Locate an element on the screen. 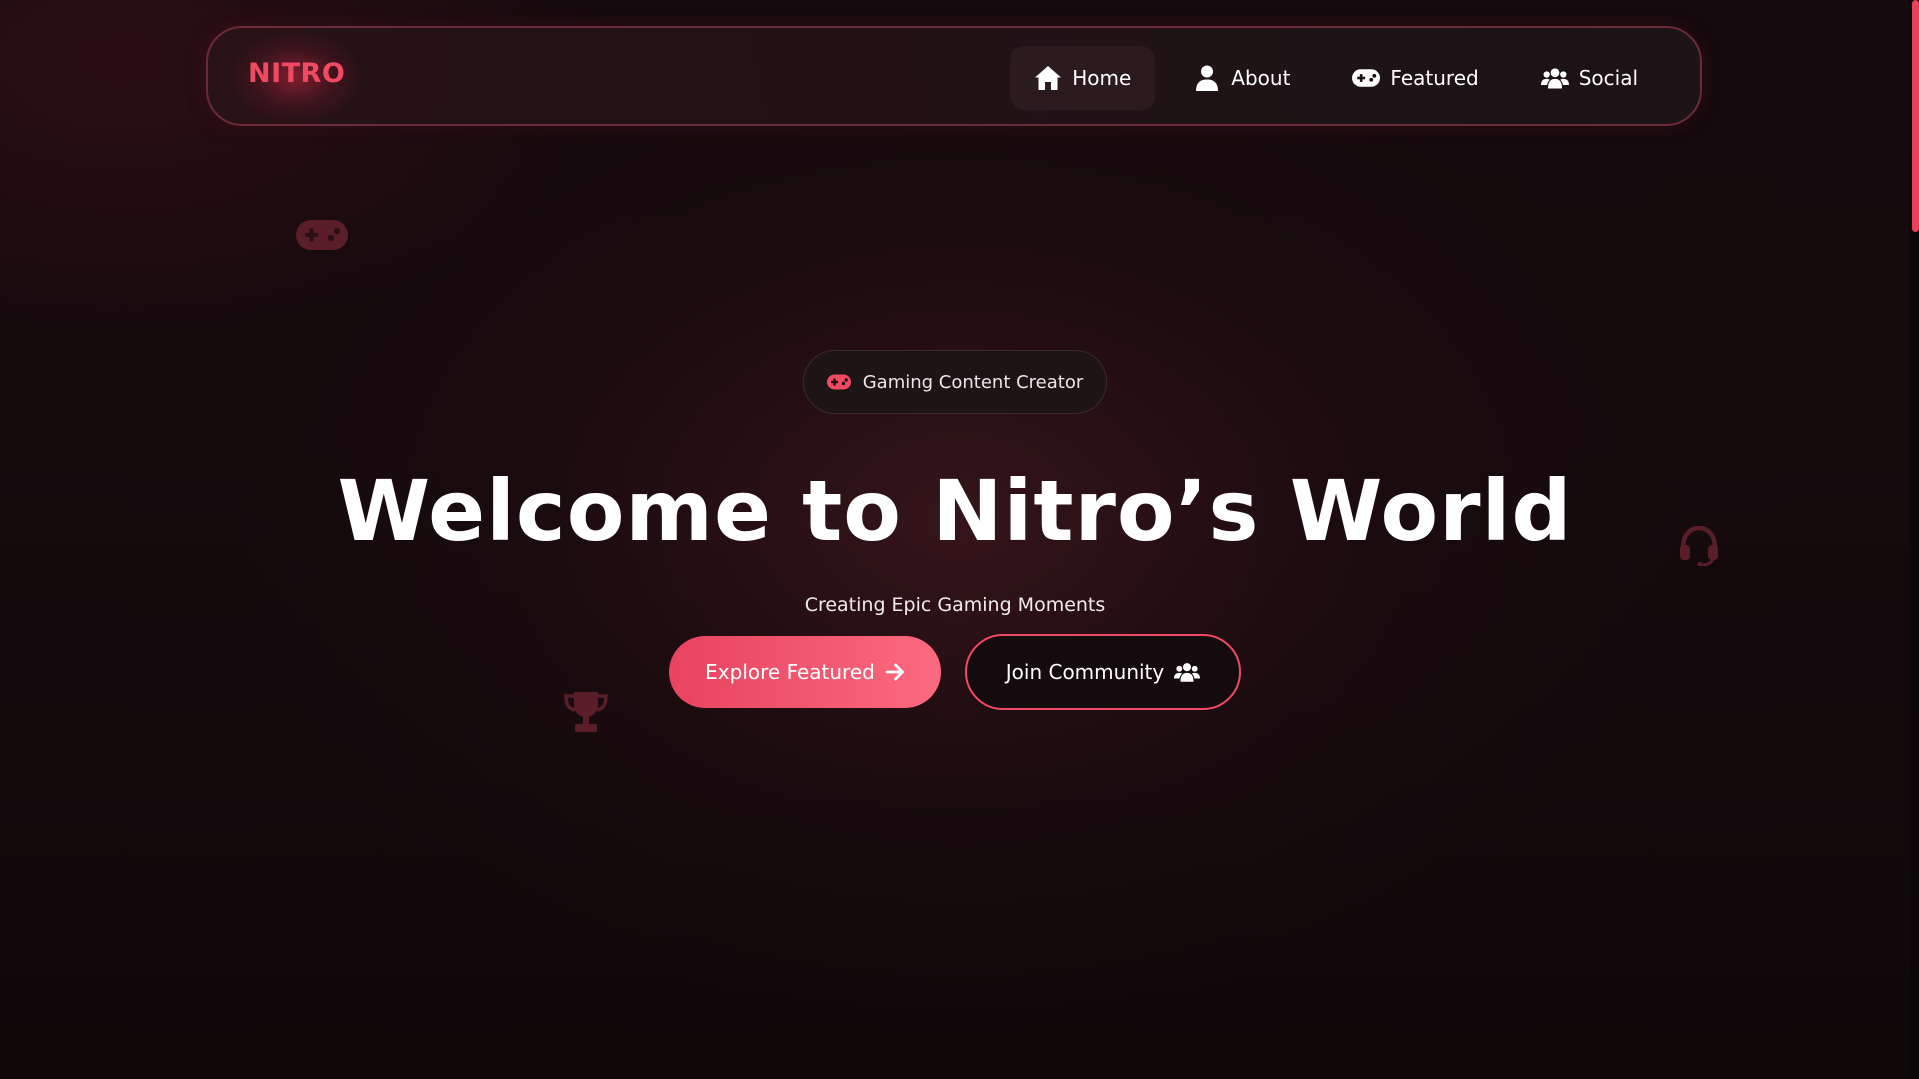 This screenshot has height=1079, width=1919. button-label: Explore Featured is located at coordinates (790, 672).